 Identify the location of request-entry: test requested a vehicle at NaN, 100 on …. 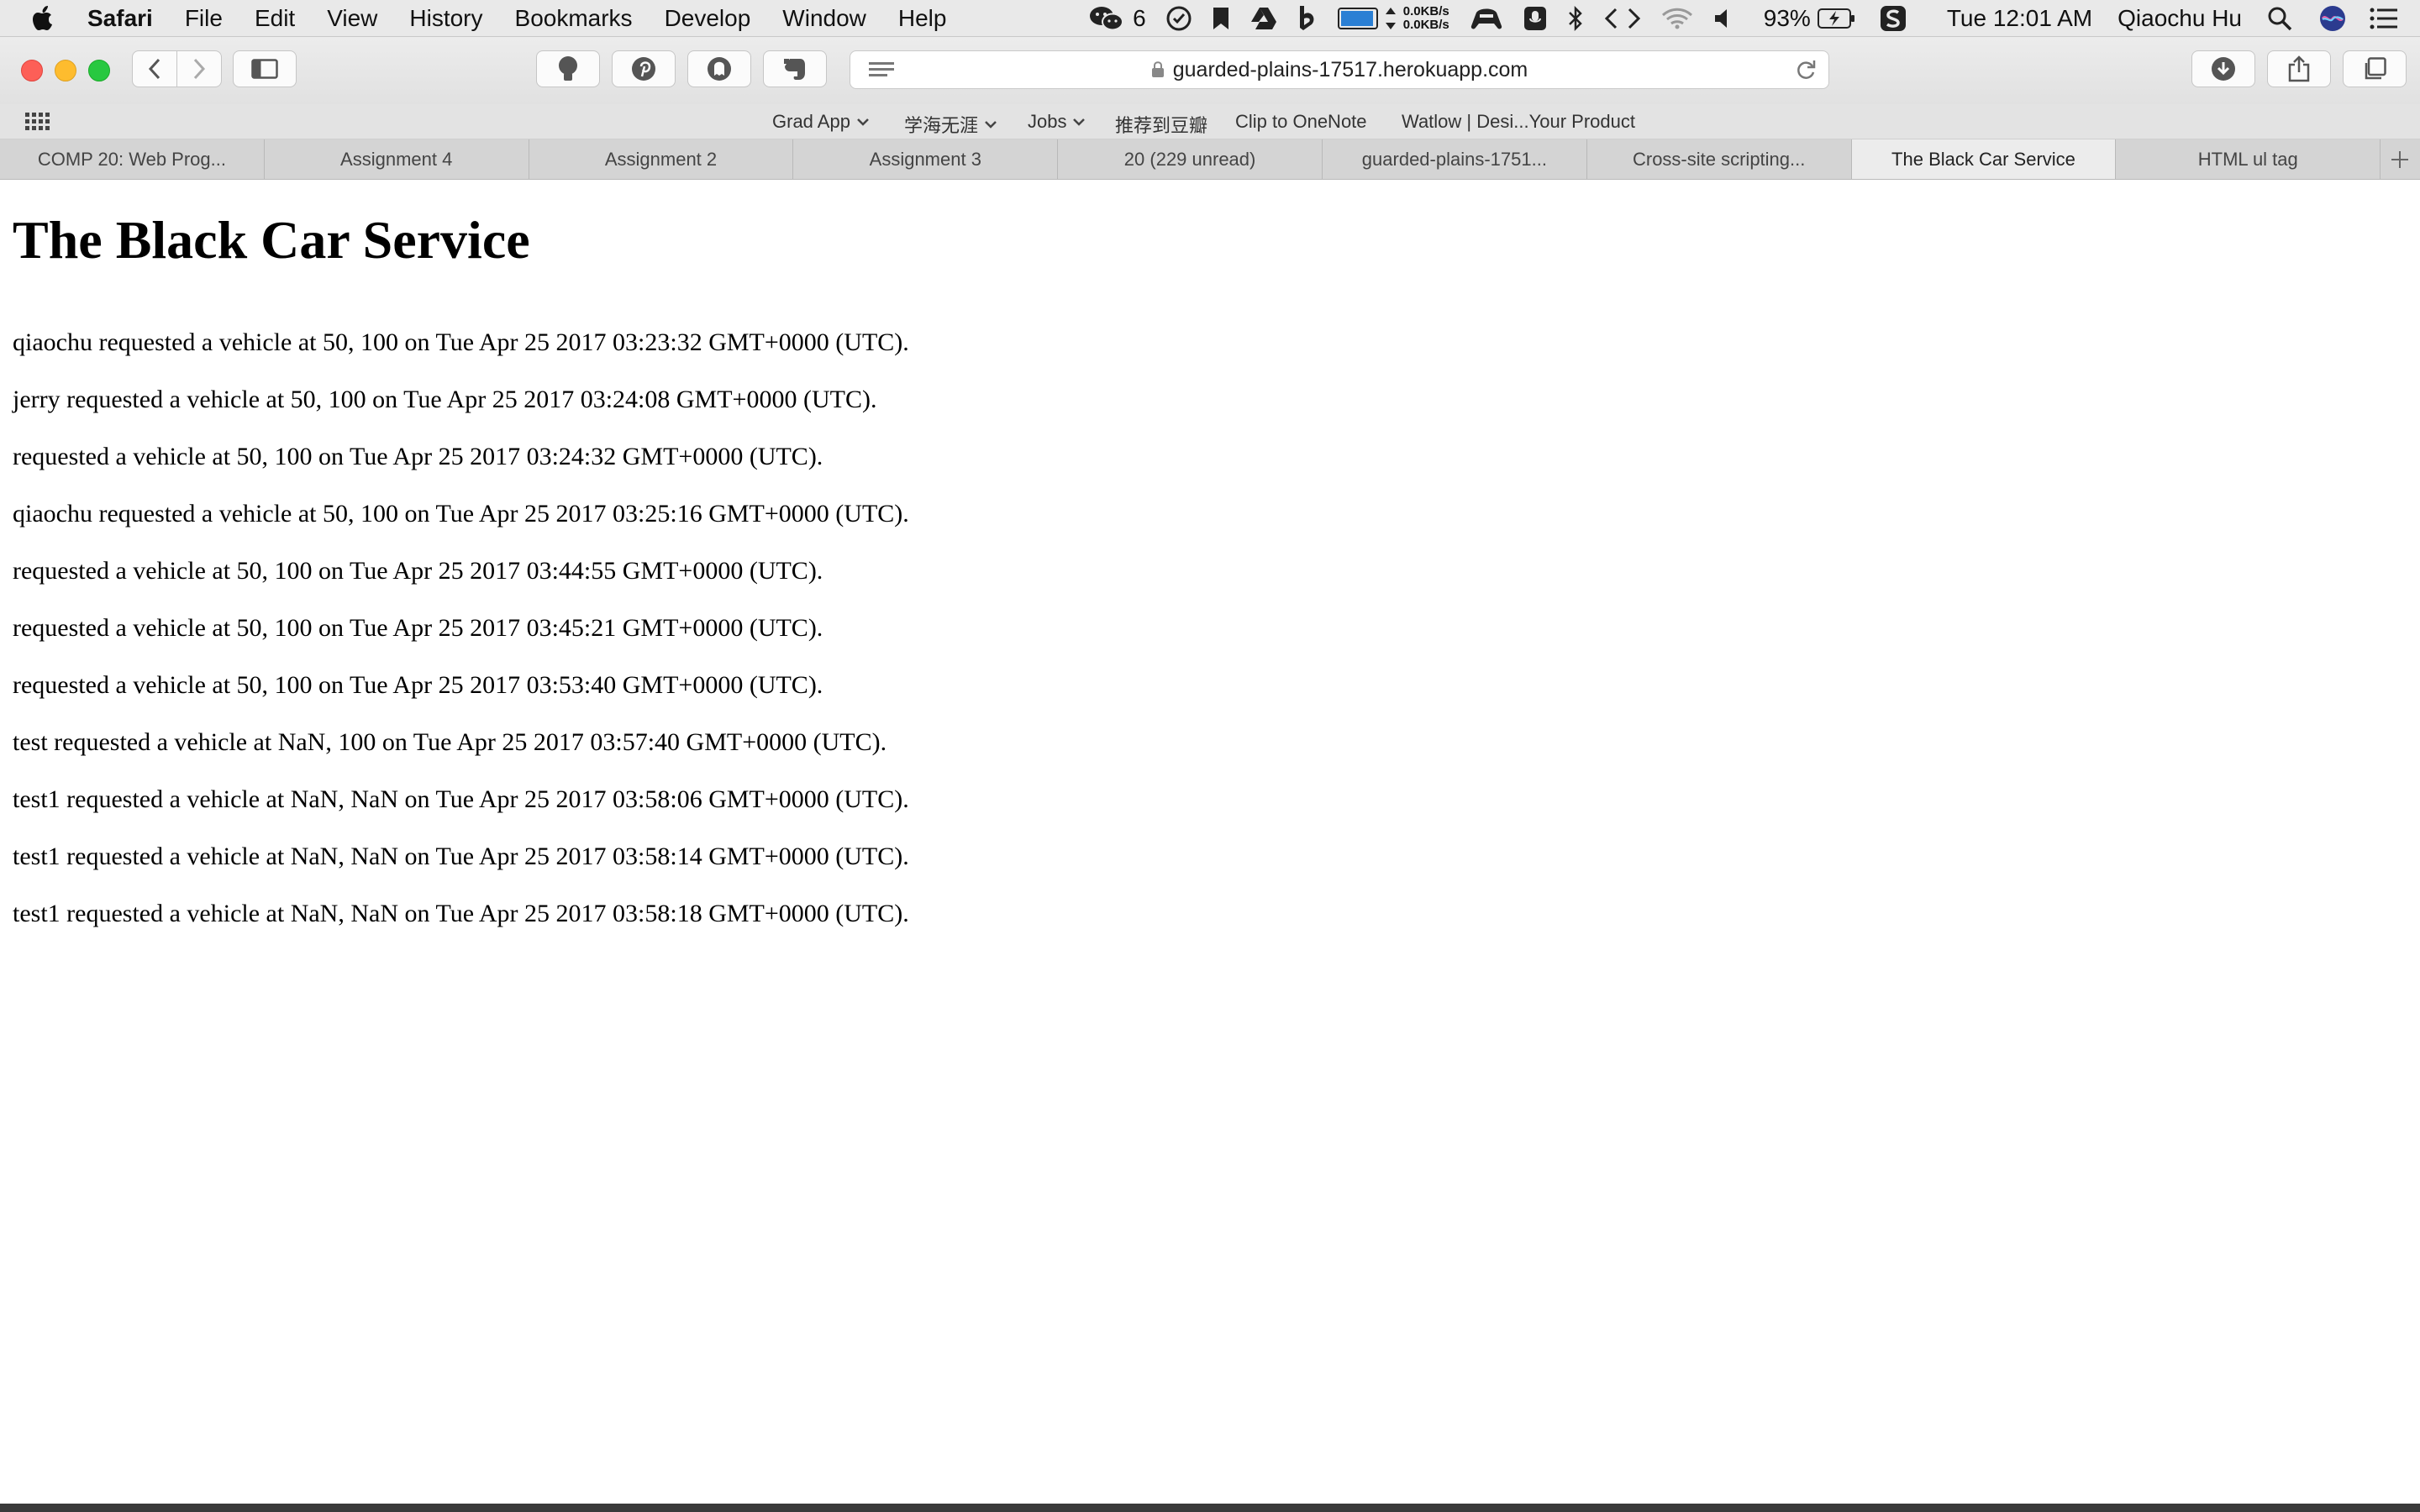
(450, 742).